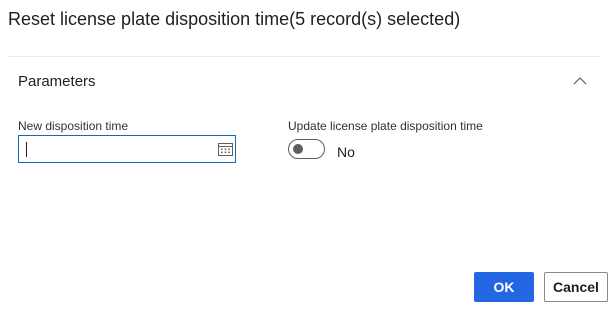 The width and height of the screenshot is (615, 311). What do you see at coordinates (306, 149) in the screenshot?
I see `update-disposition-time-toggle` at bounding box center [306, 149].